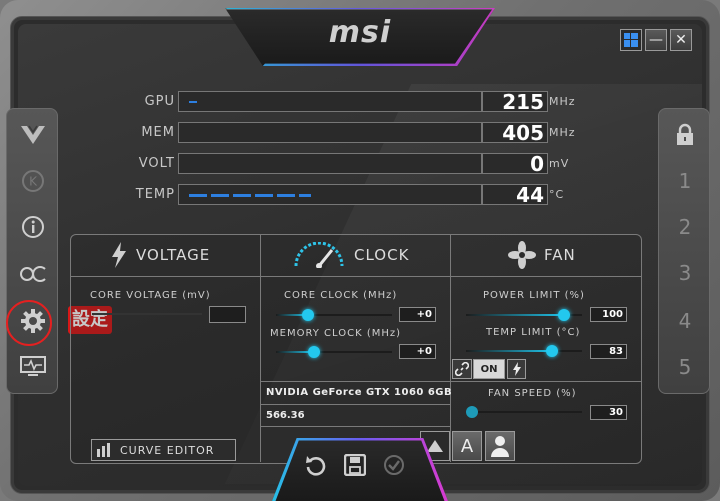  I want to click on profile-2-button: 2, so click(685, 227).